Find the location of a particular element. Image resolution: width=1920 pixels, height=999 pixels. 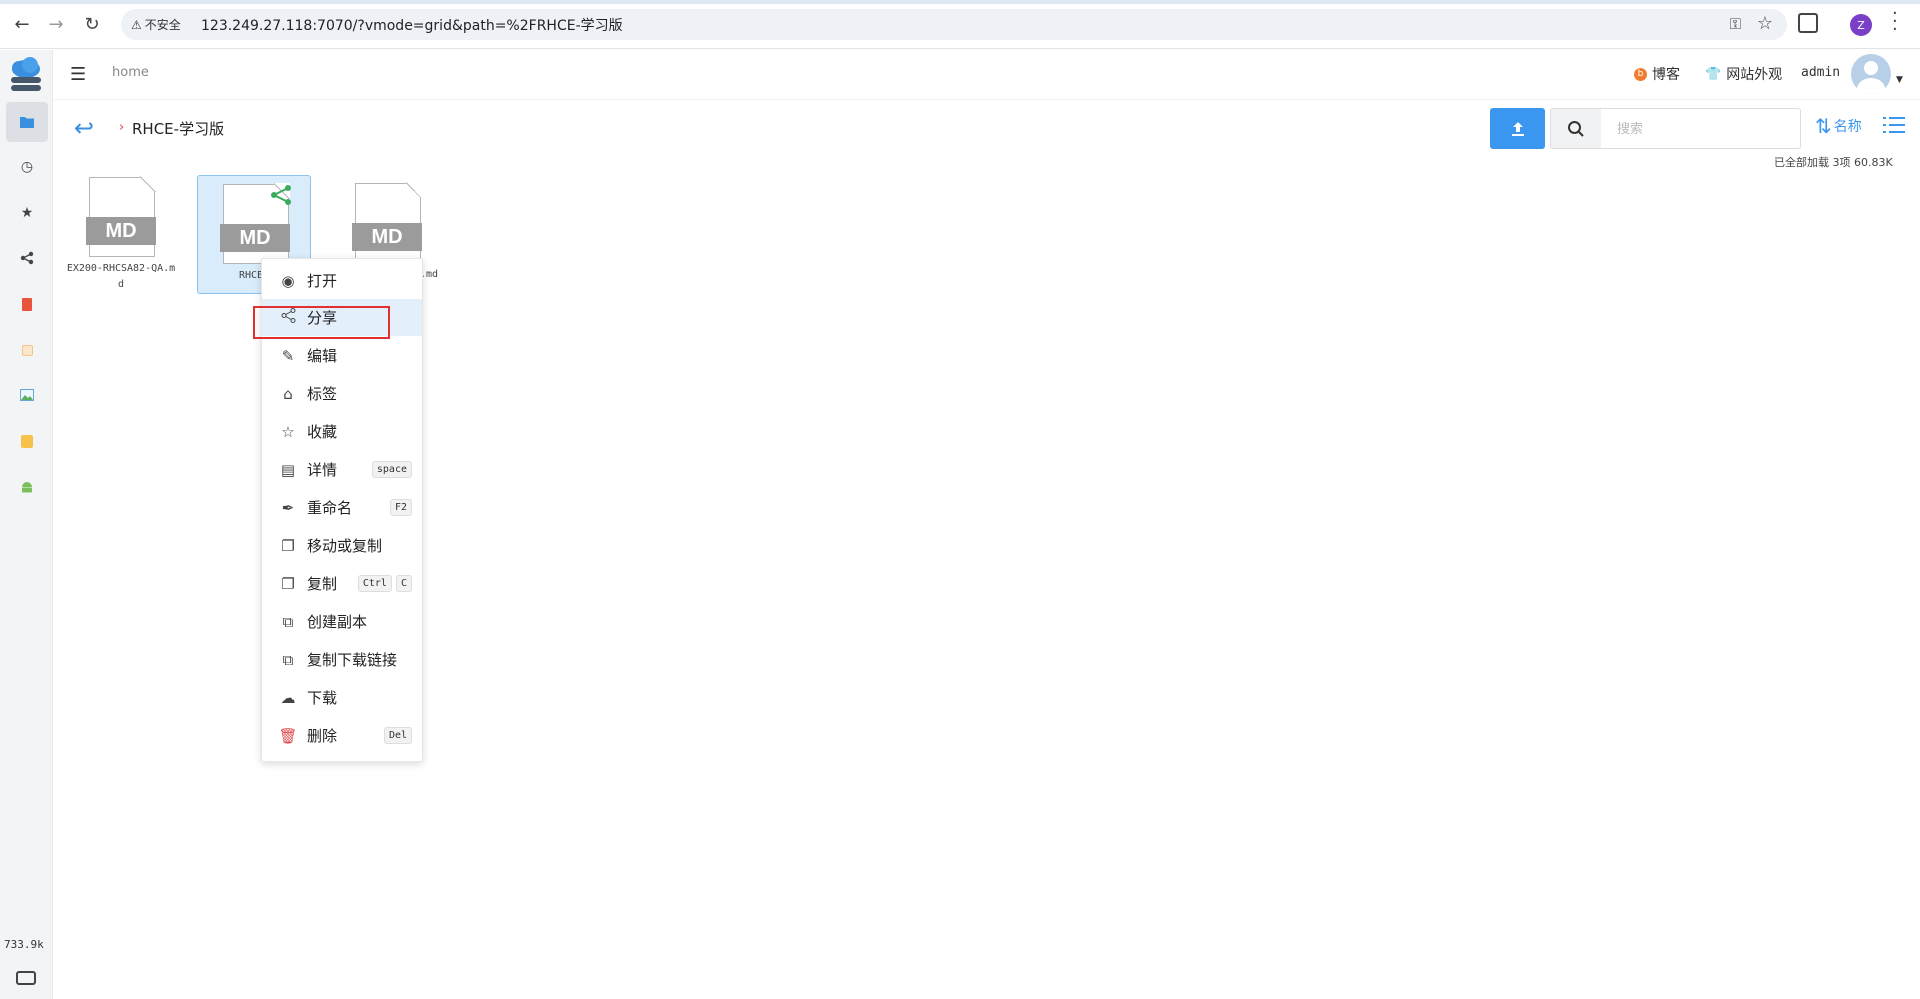

bookmark-star-icon: ☆ is located at coordinates (1765, 23).